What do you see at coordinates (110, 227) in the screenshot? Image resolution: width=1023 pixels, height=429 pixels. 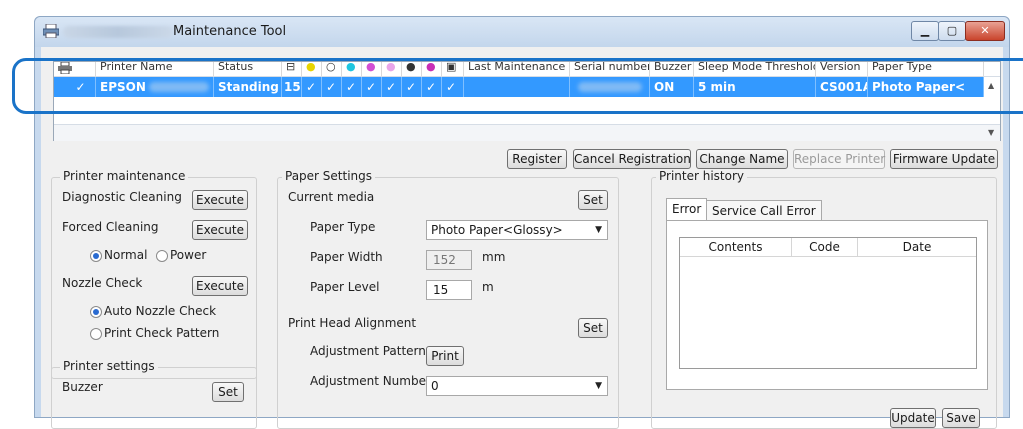 I see `forced-cleaning-label: Forced Cleaning` at bounding box center [110, 227].